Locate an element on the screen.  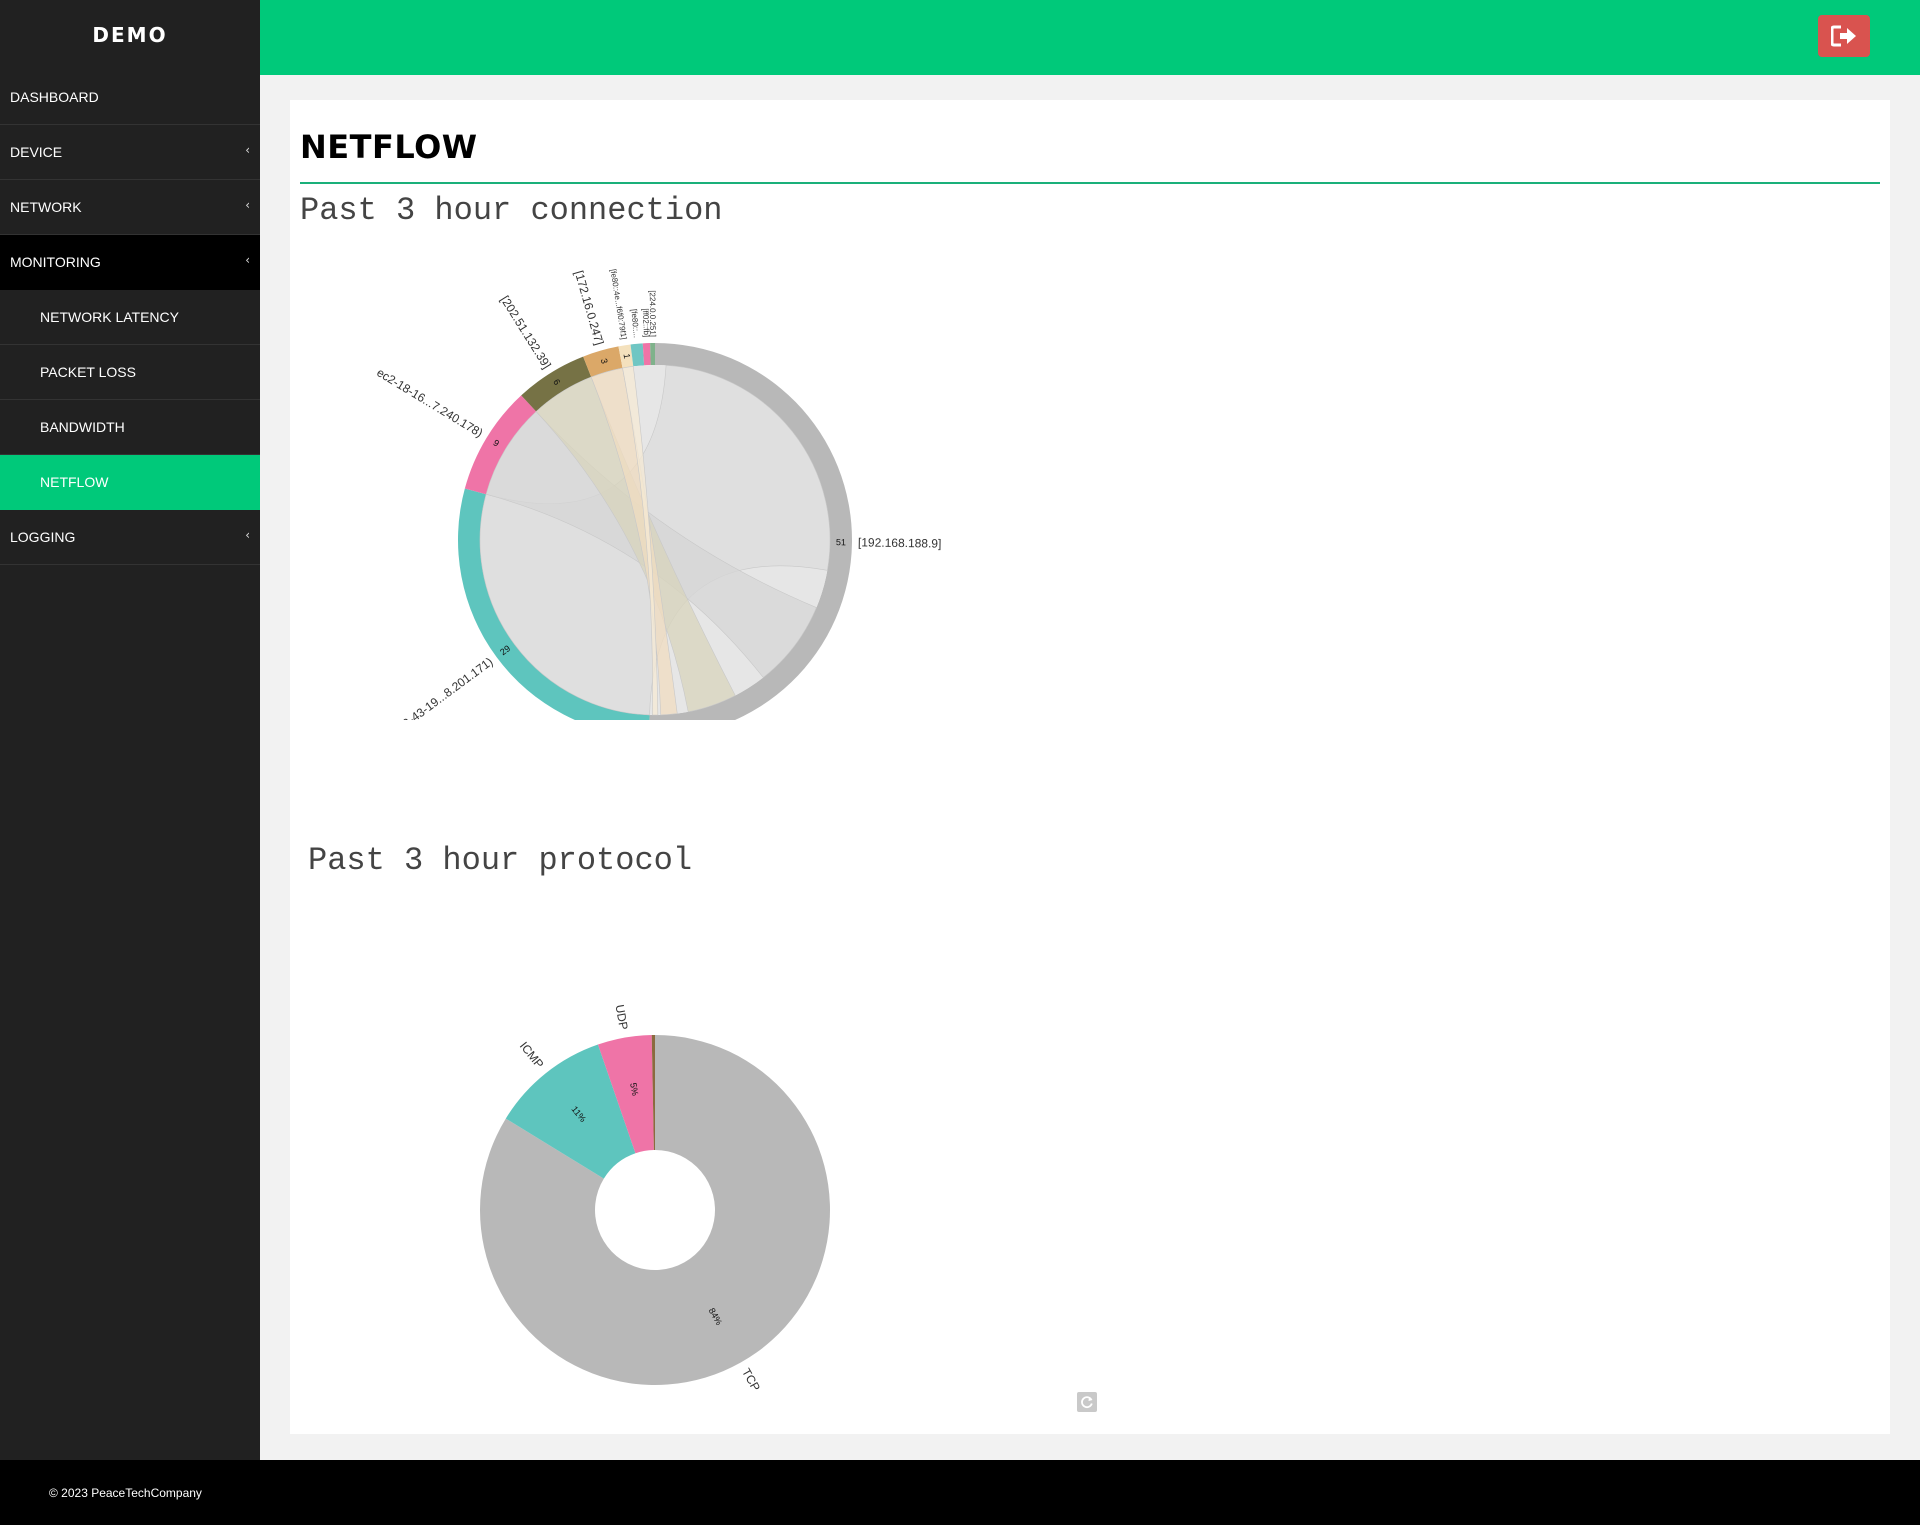
chord-group-label: ec2-43-19...8.201.171) is located at coordinates (443, 687).